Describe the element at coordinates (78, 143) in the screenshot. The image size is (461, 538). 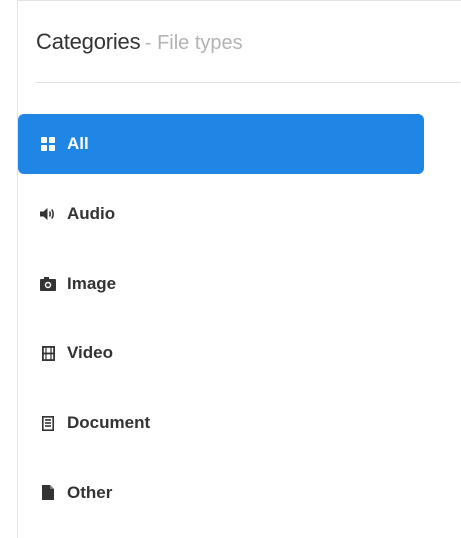
I see `category-label-all: All` at that location.